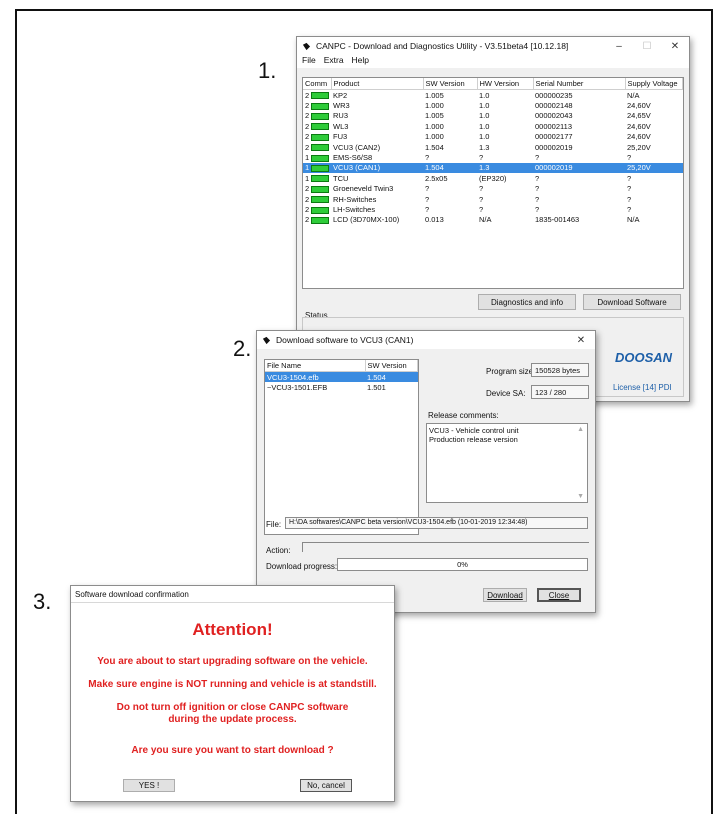 The image size is (717, 814). What do you see at coordinates (559, 595) in the screenshot?
I see `close-button: Close` at bounding box center [559, 595].